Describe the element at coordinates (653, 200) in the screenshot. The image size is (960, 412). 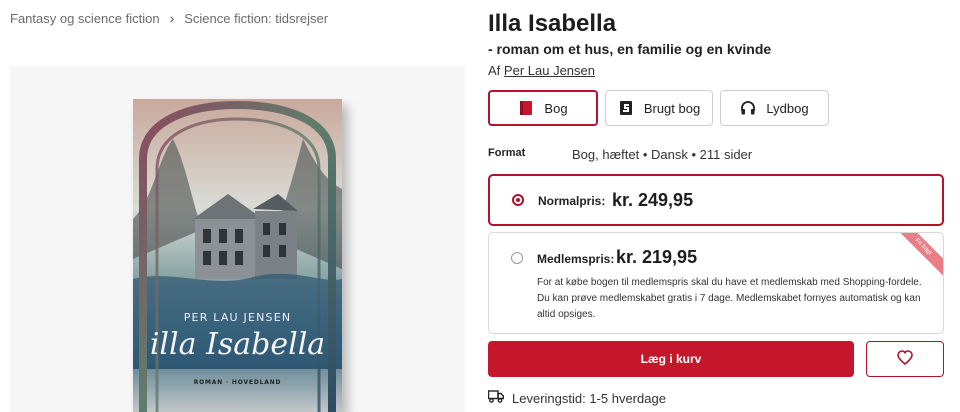
I see `normal-price-value: kr. 249,95` at that location.